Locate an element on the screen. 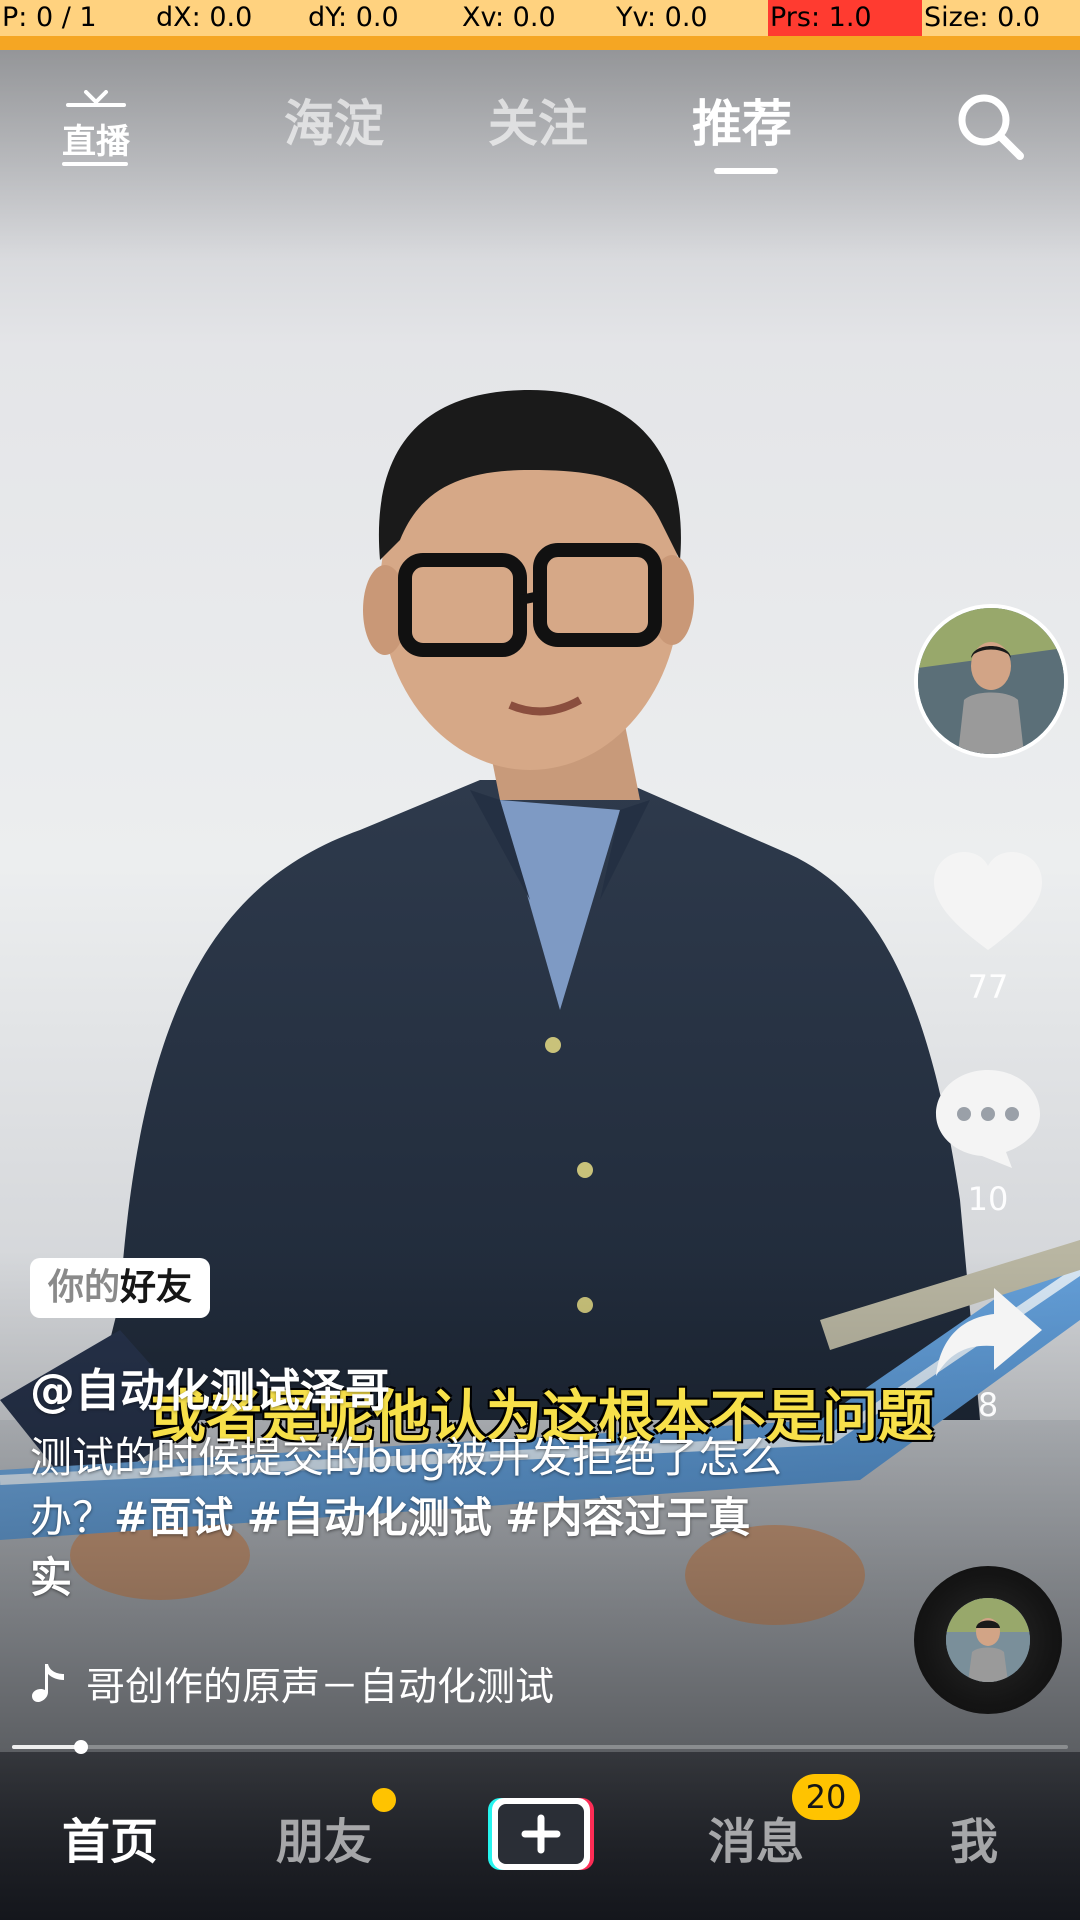 The image size is (1080, 1920). debug-yv: Yv: 0.0 is located at coordinates (662, 17).